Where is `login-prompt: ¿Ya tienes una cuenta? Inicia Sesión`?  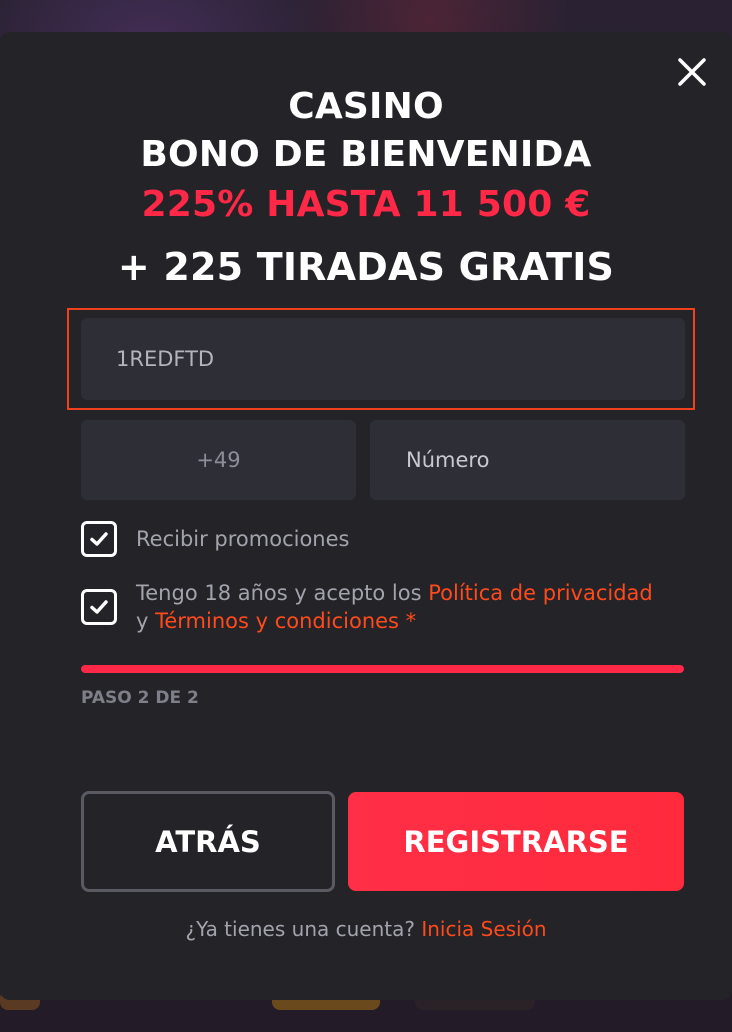
login-prompt: ¿Ya tienes una cuenta? Inicia Sesión is located at coordinates (366, 929).